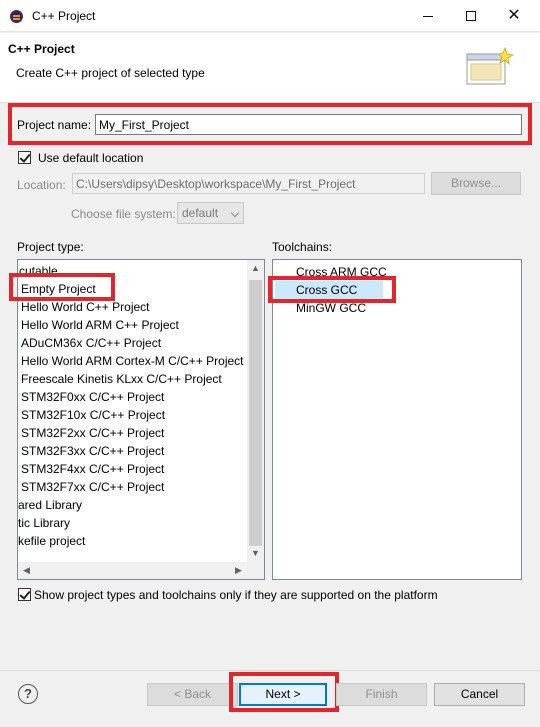  Describe the element at coordinates (255, 268) in the screenshot. I see `scroll-up-icon: ▲` at that location.